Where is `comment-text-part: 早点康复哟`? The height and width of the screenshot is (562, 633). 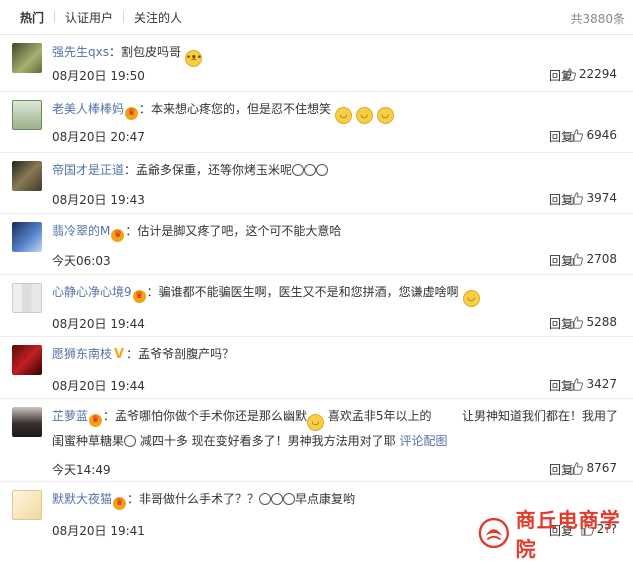 comment-text-part: 早点康复哟 is located at coordinates (325, 499).